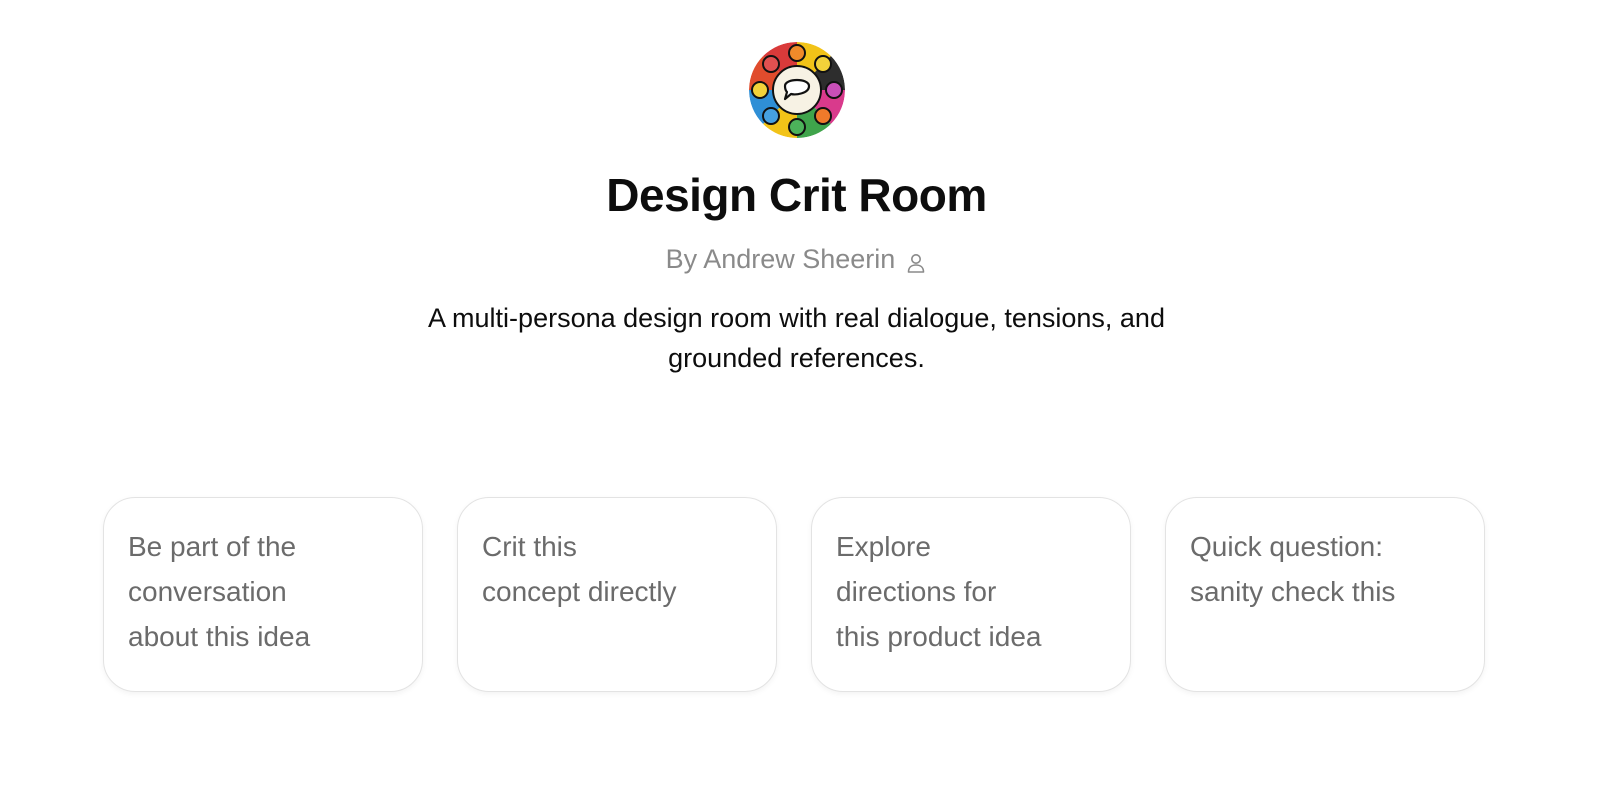  I want to click on starter-card-2: Crit this concept directly, so click(617, 594).